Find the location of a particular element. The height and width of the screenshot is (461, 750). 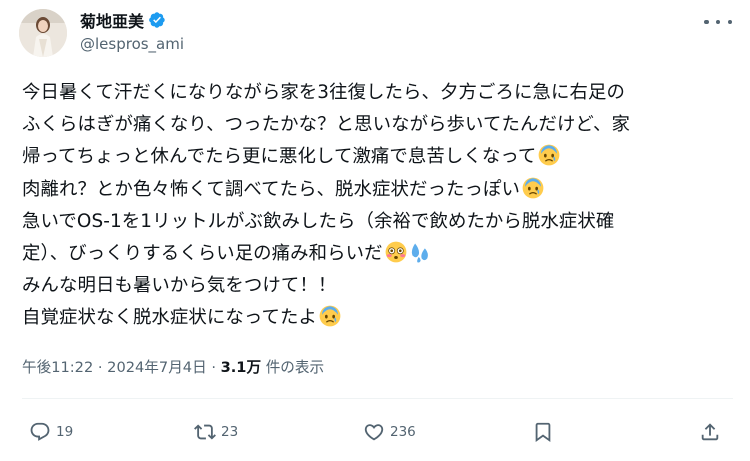

tweet-line: 肉離れ？とか色々怖くて調べてたら、脱水症状だったっぽい is located at coordinates (378, 190).